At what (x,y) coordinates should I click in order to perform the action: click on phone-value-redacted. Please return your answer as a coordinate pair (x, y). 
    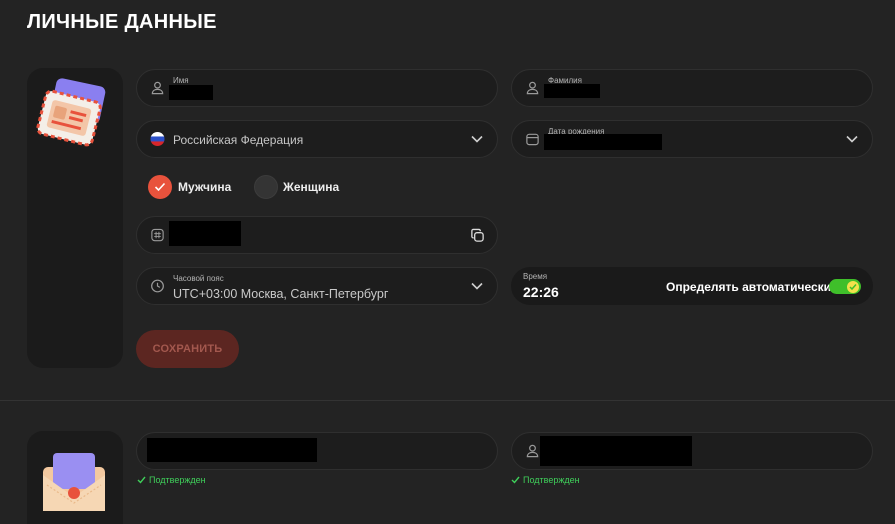
    Looking at the image, I should click on (616, 451).